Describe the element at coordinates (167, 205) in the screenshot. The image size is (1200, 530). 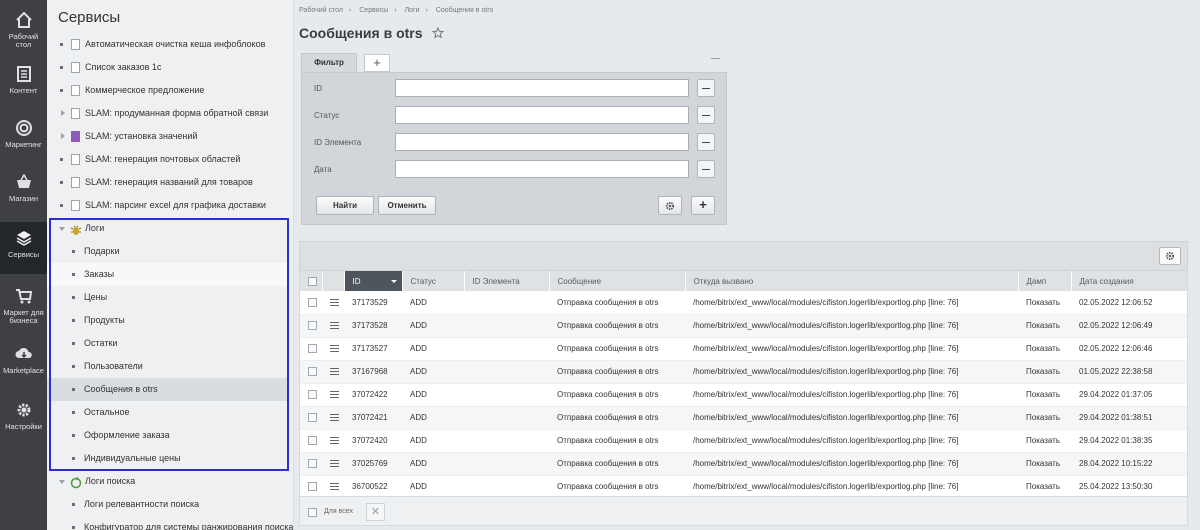
I see `tree-item: SLAM: парсинг excel для графика доставки` at that location.